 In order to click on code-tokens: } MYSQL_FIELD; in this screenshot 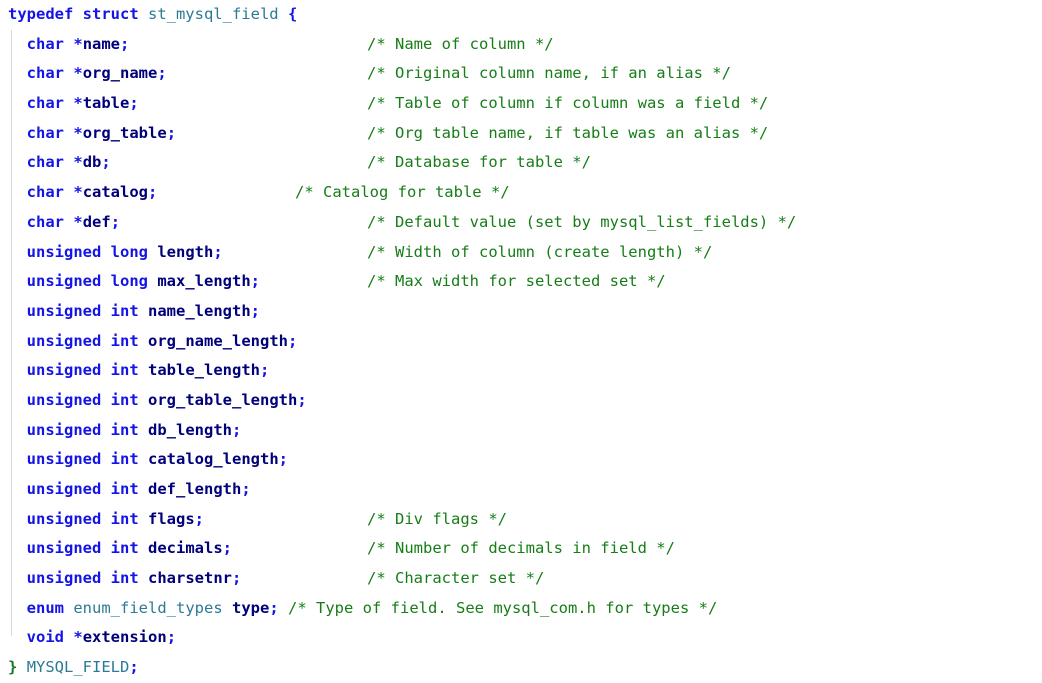, I will do `click(73, 667)`.